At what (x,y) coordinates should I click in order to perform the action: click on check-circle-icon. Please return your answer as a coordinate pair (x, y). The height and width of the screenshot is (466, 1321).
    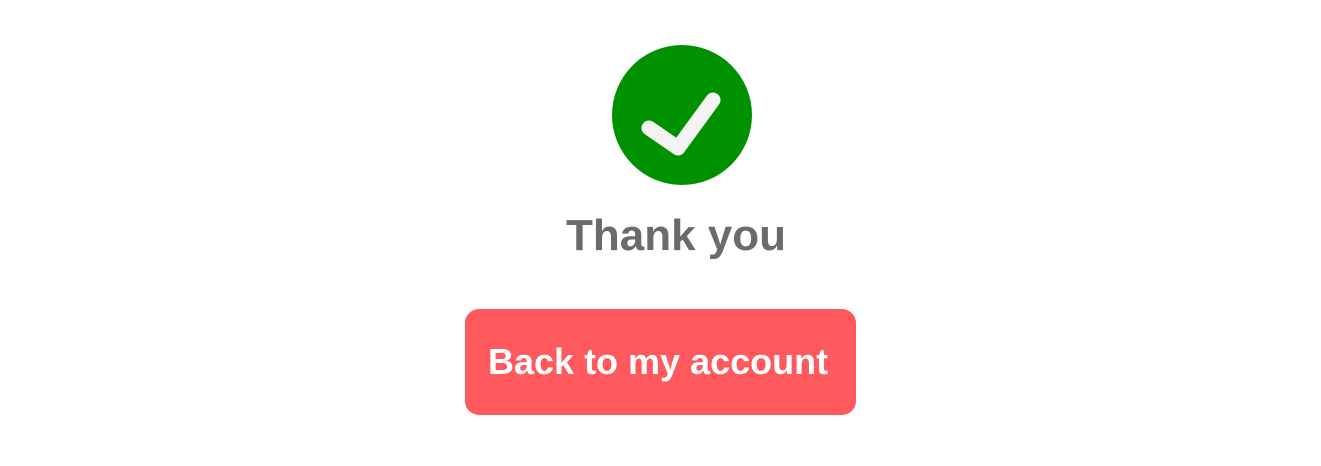
    Looking at the image, I should click on (682, 115).